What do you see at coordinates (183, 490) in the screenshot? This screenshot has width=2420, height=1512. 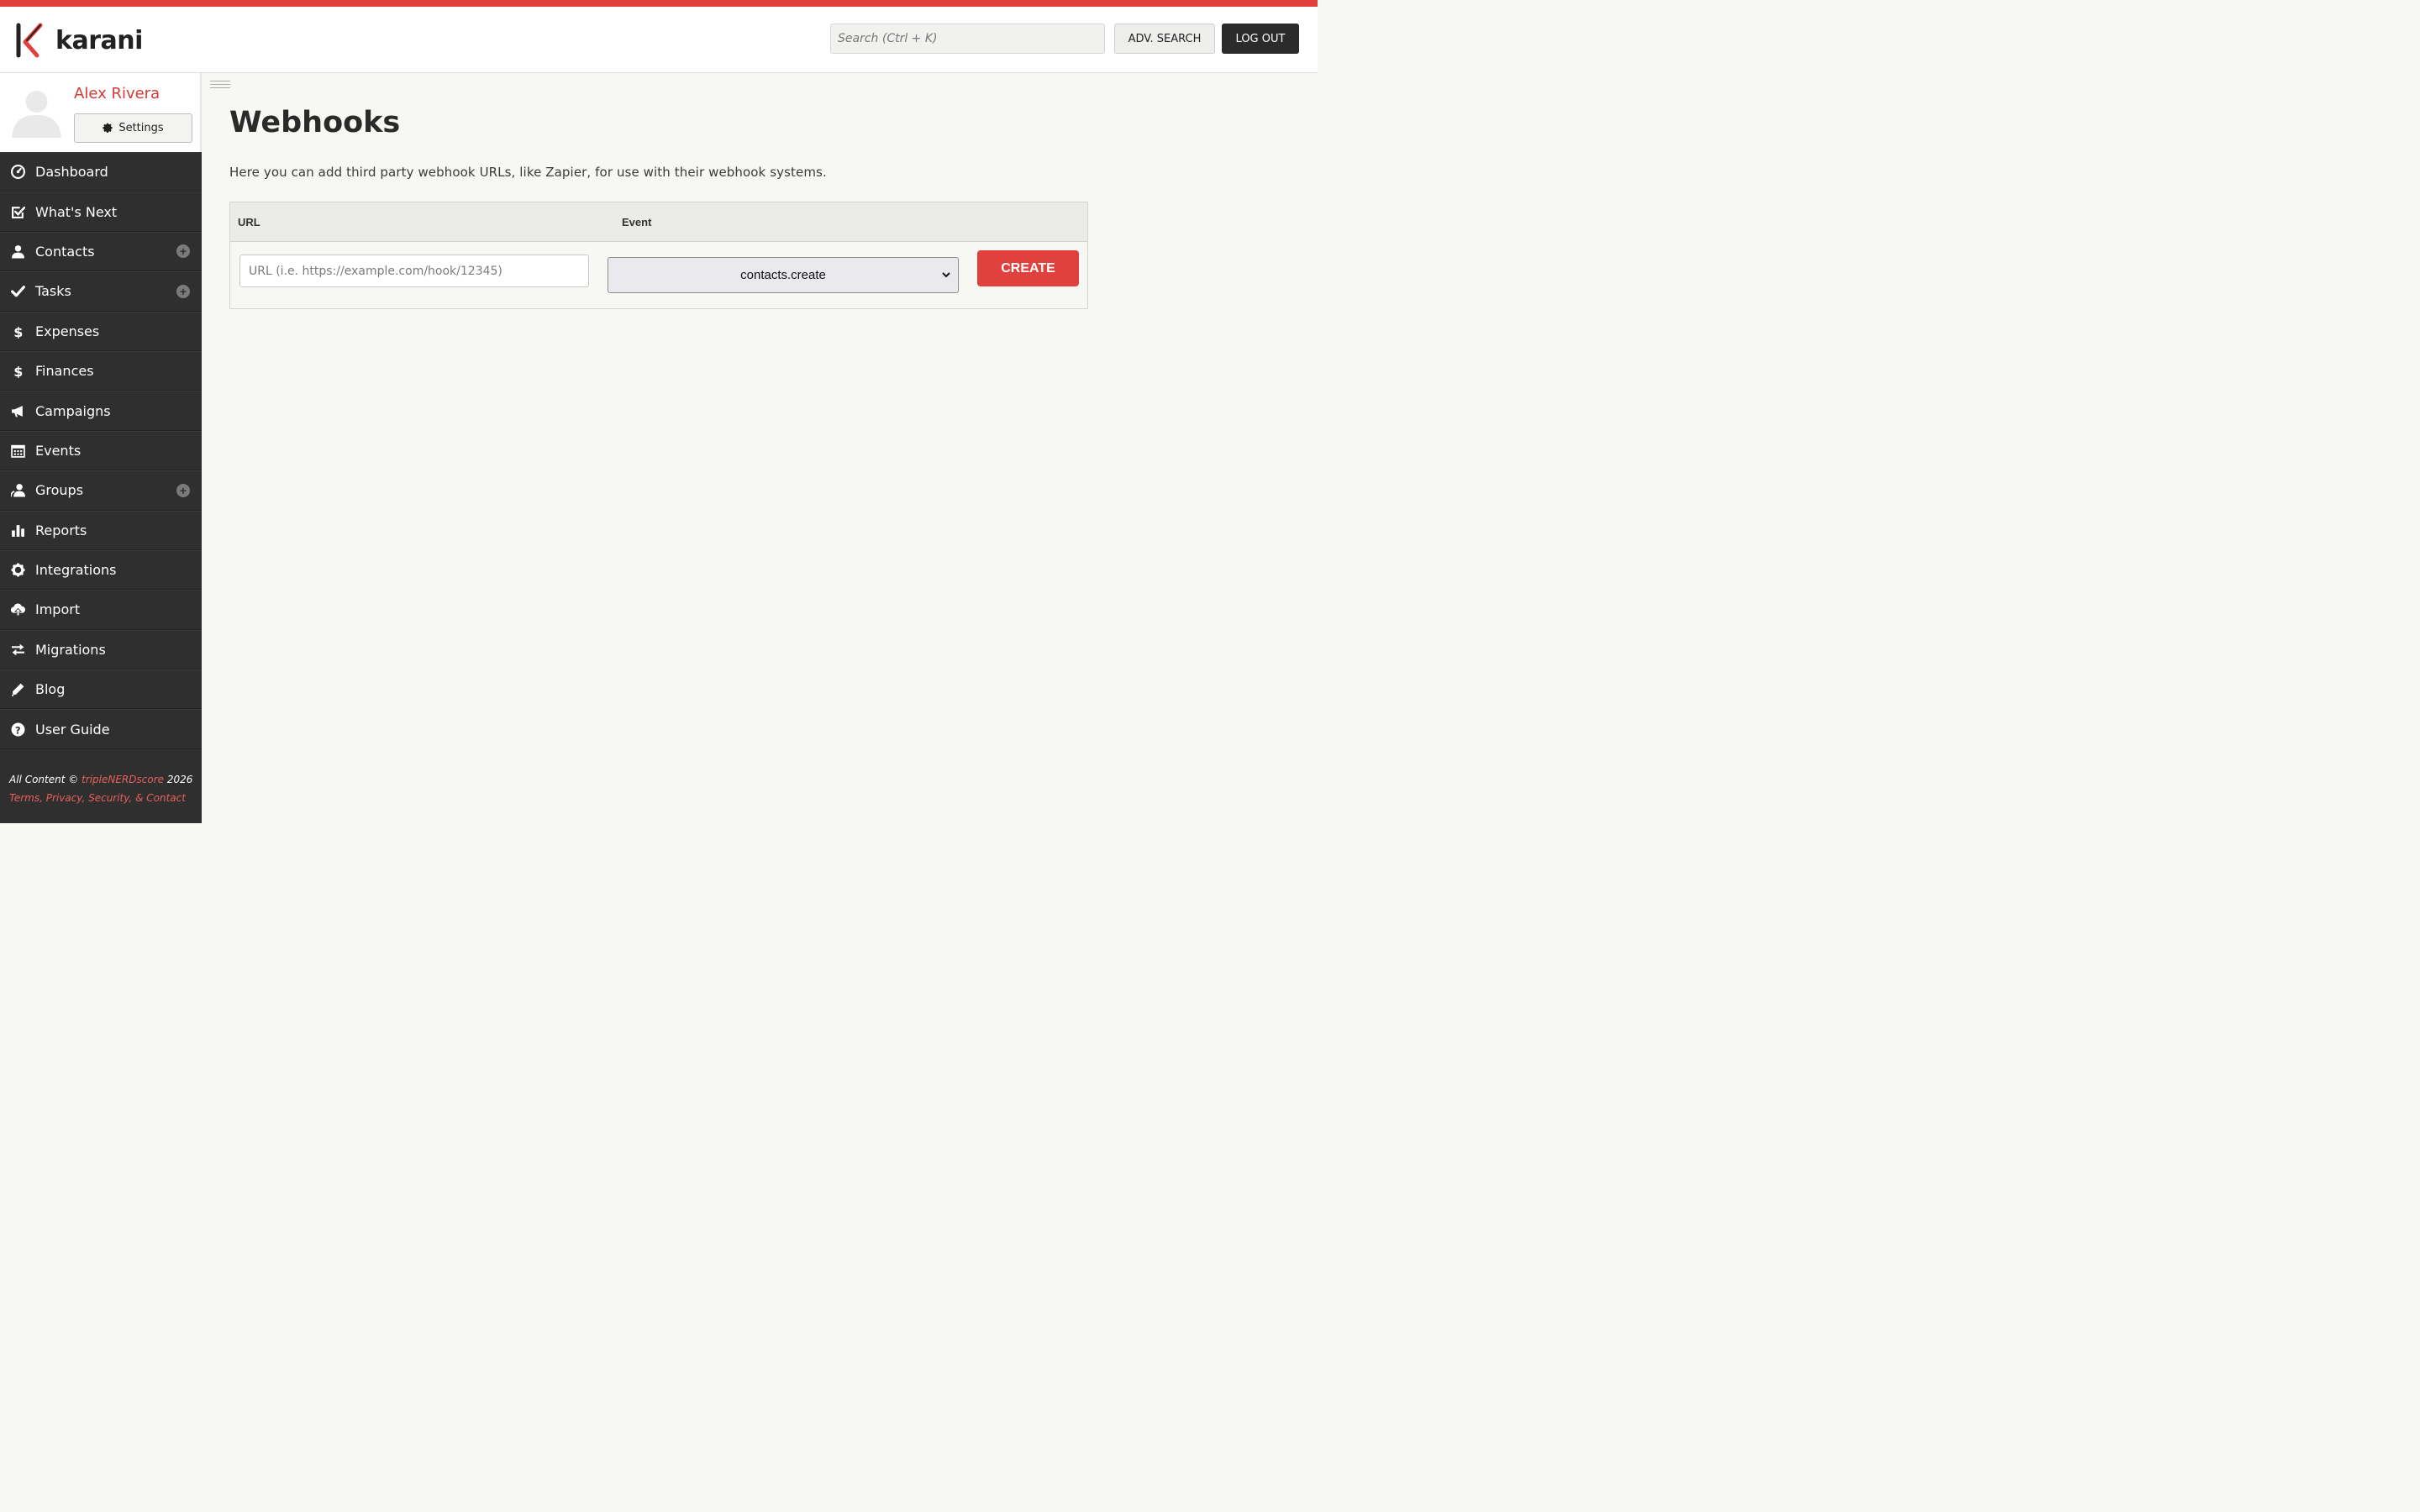 I see `add-group-icon: +` at bounding box center [183, 490].